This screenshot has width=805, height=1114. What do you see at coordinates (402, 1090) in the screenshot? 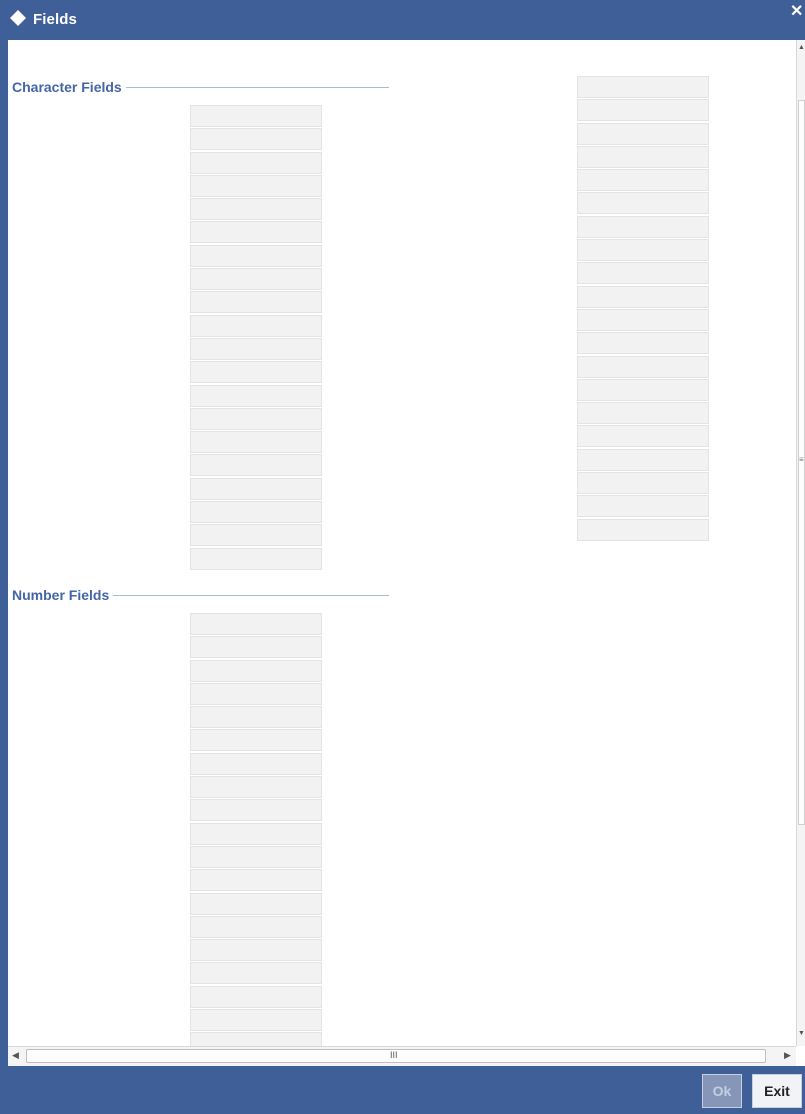
I see `dialog-footer: Ok Exit` at bounding box center [402, 1090].